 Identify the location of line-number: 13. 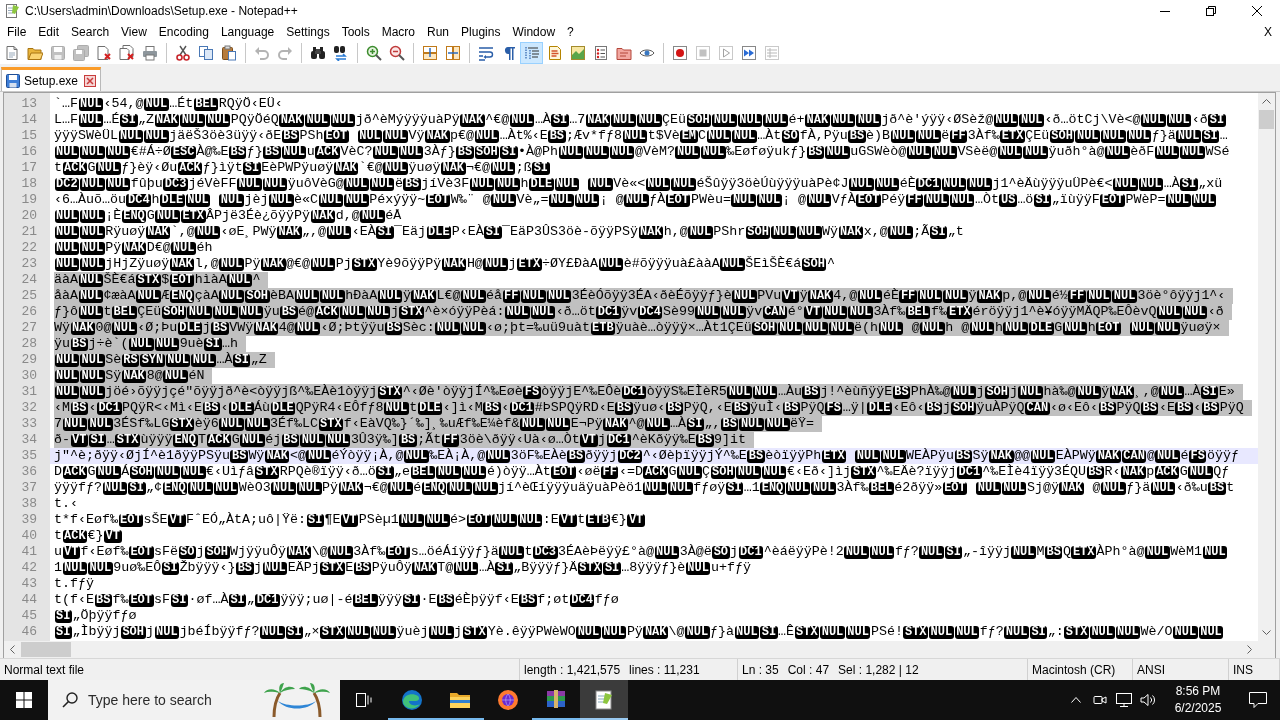
(29, 104).